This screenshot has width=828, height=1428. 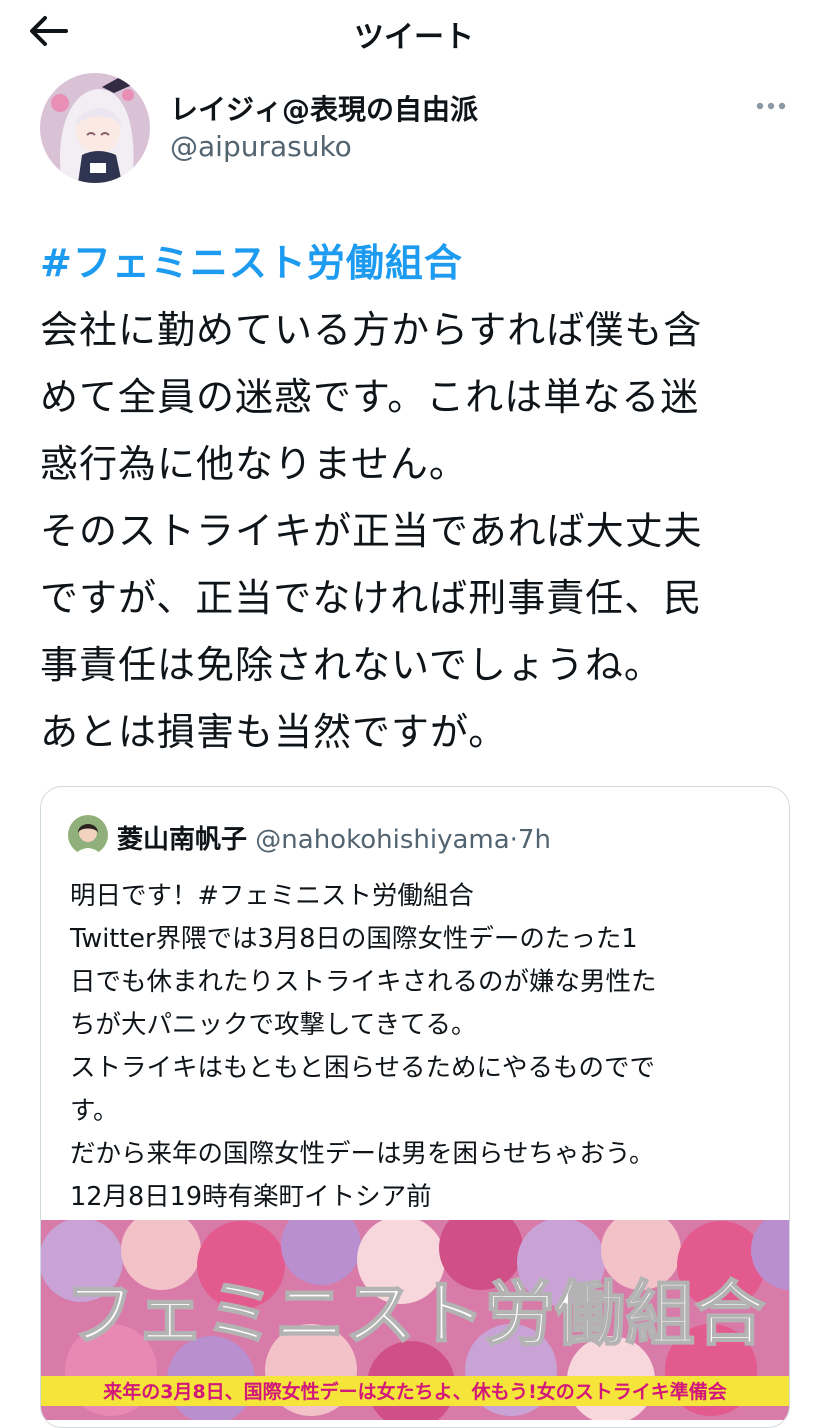 I want to click on author-name: レイジィ@表現の自由派, so click(x=324, y=108).